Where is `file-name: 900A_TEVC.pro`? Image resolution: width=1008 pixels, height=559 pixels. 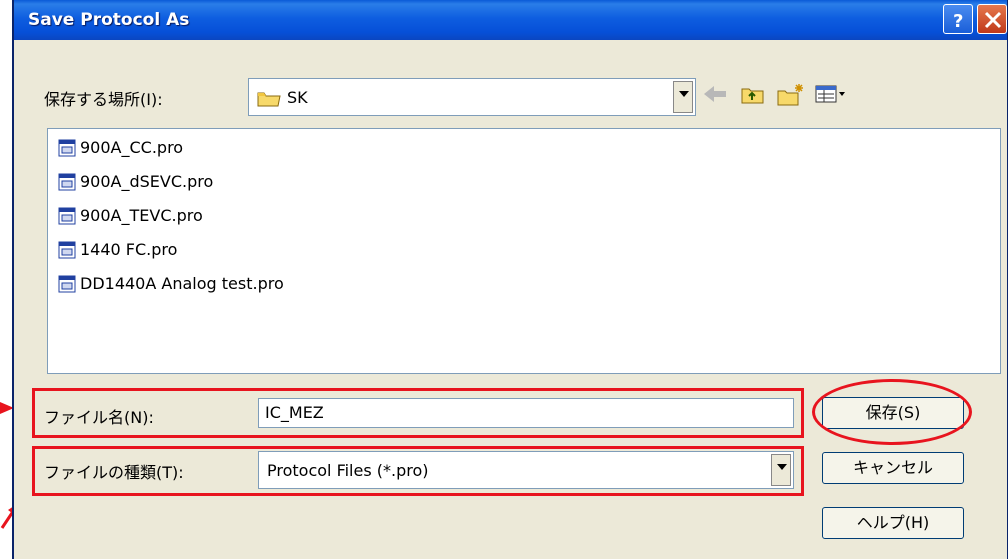 file-name: 900A_TEVC.pro is located at coordinates (141, 215).